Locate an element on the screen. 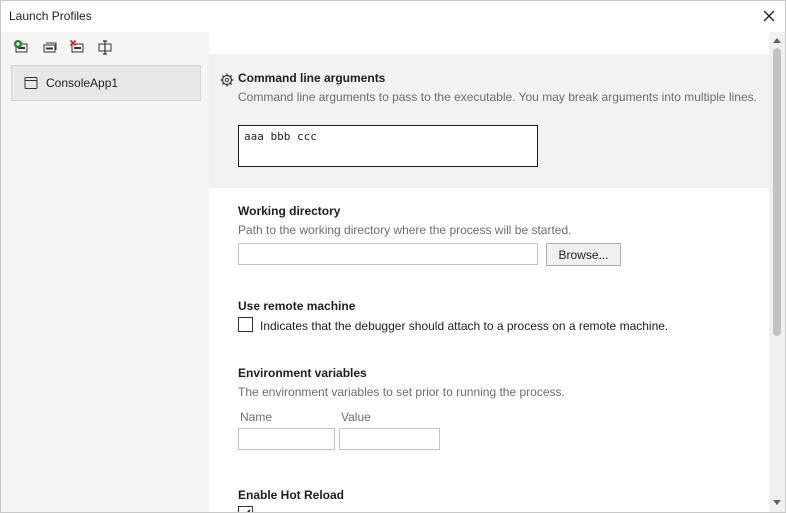 The height and width of the screenshot is (513, 786). env-name-input is located at coordinates (286, 439).